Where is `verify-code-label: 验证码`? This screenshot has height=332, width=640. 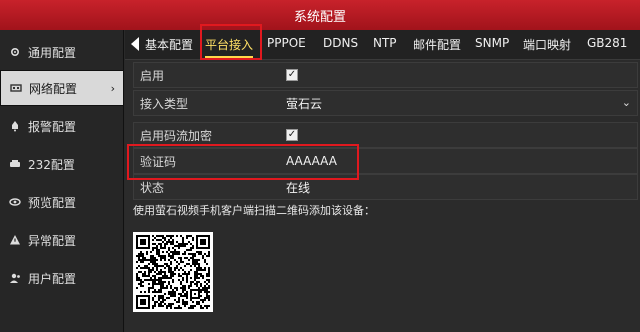 verify-code-label: 验证码 is located at coordinates (158, 161).